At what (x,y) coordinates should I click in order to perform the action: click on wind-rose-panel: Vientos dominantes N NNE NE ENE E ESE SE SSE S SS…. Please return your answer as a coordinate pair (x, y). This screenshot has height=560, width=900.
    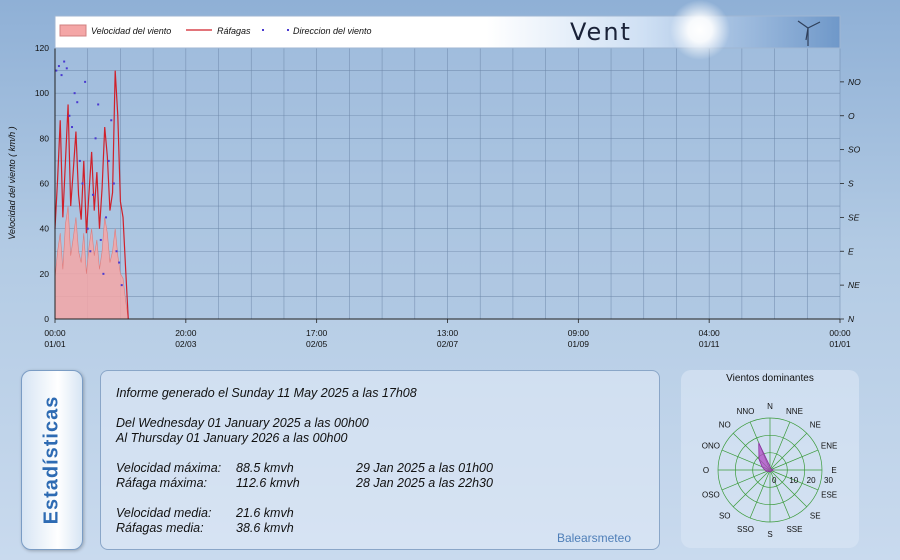
    Looking at the image, I should click on (770, 459).